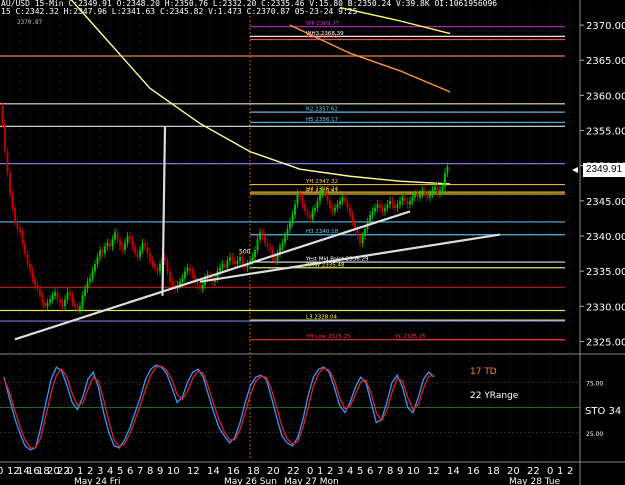  What do you see at coordinates (400, 471) in the screenshot?
I see `time-tick-label: 9` at bounding box center [400, 471].